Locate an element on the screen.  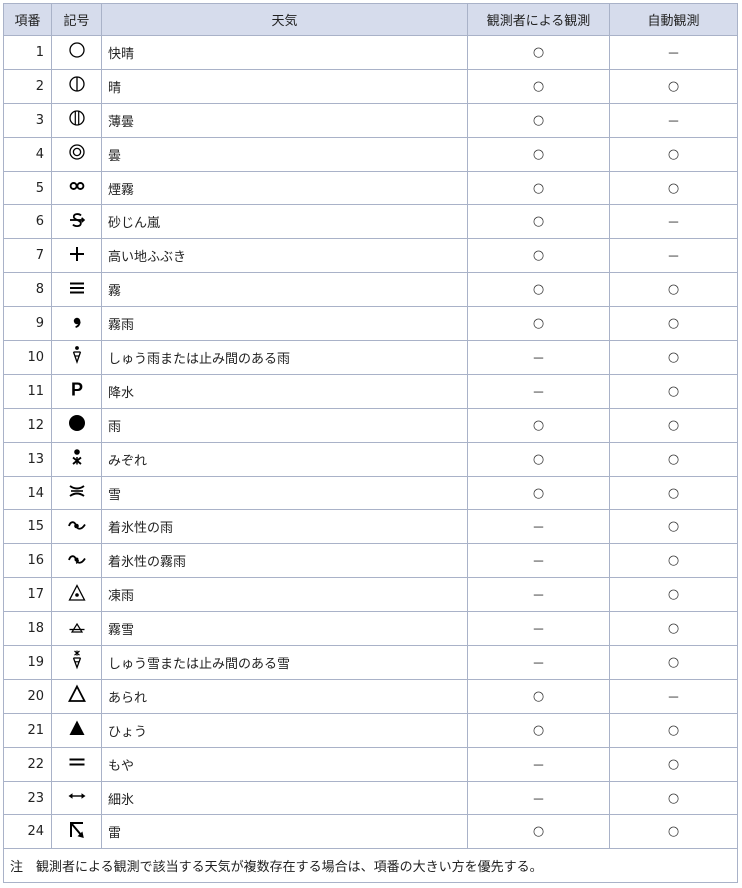
row-number: 12 is located at coordinates (27, 425).